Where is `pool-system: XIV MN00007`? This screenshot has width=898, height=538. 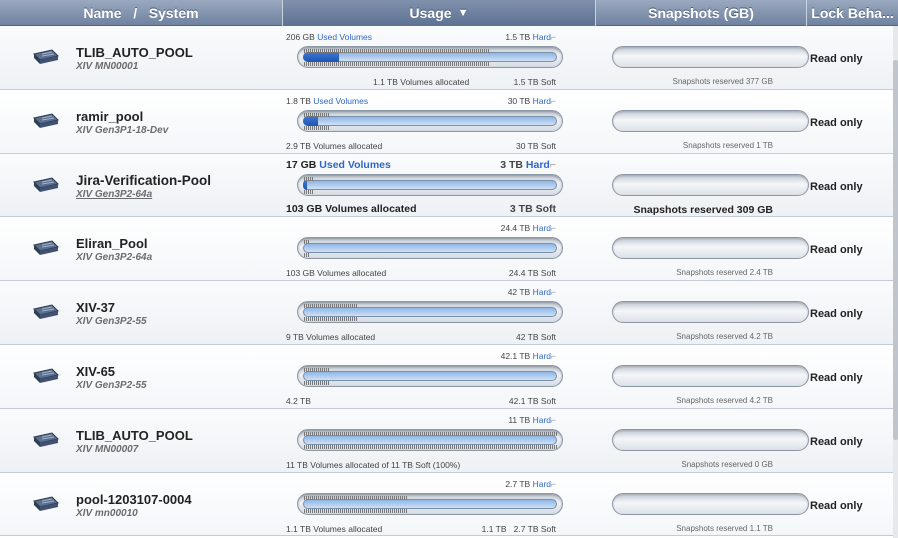
pool-system: XIV MN00007 is located at coordinates (107, 449).